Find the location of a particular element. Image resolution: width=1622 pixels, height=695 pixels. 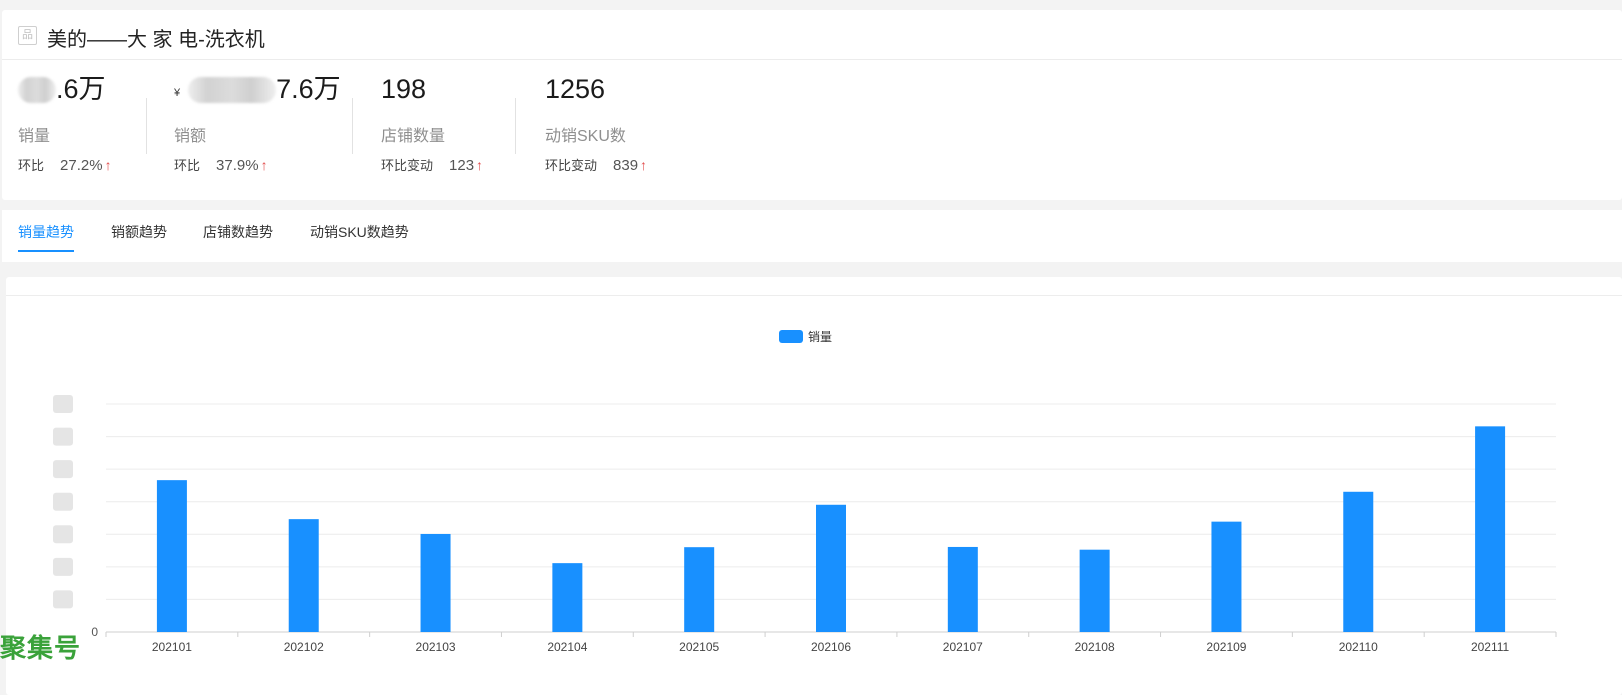

x-tick-label: 202110 is located at coordinates (1358, 647).